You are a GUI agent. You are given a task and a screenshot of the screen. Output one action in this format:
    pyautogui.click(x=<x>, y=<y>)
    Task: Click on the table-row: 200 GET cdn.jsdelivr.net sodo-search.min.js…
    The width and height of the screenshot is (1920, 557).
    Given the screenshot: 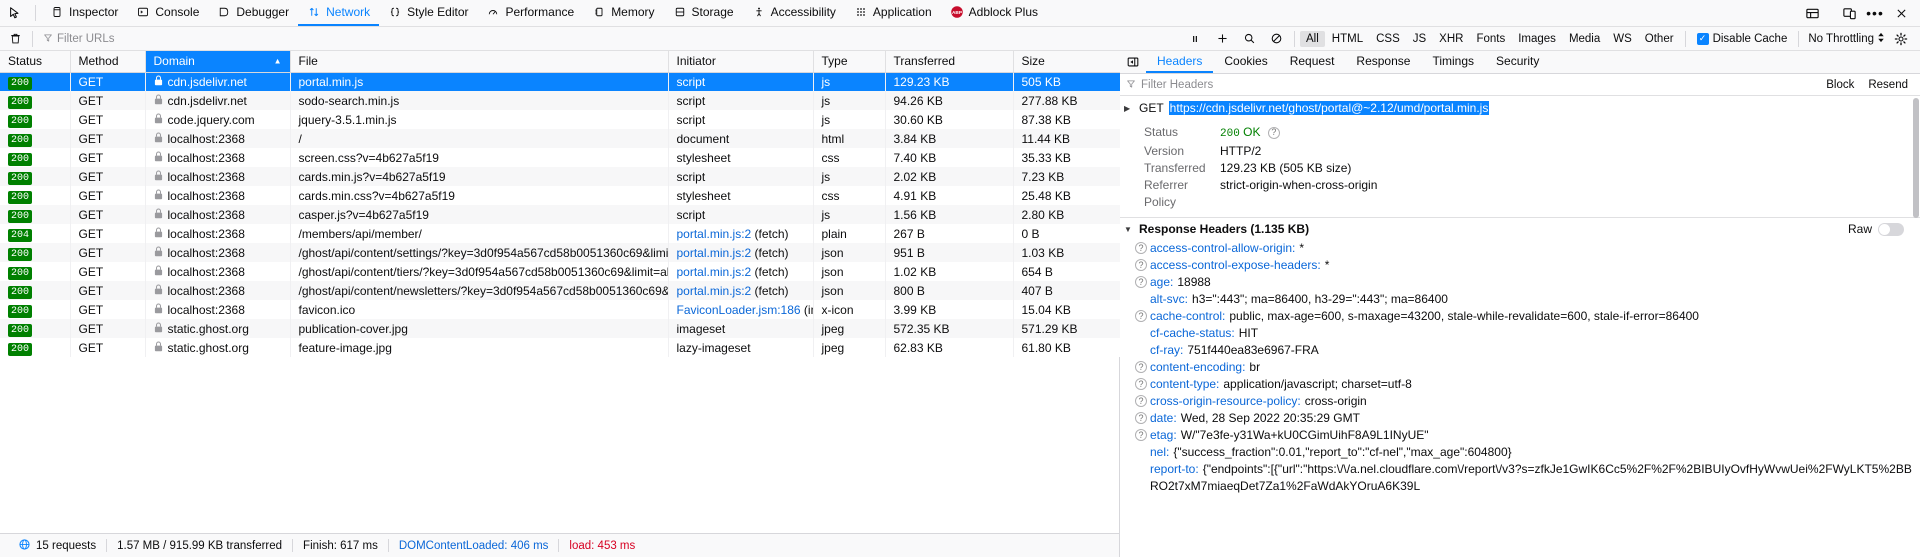 What is the action you would take?
    pyautogui.click(x=560, y=100)
    